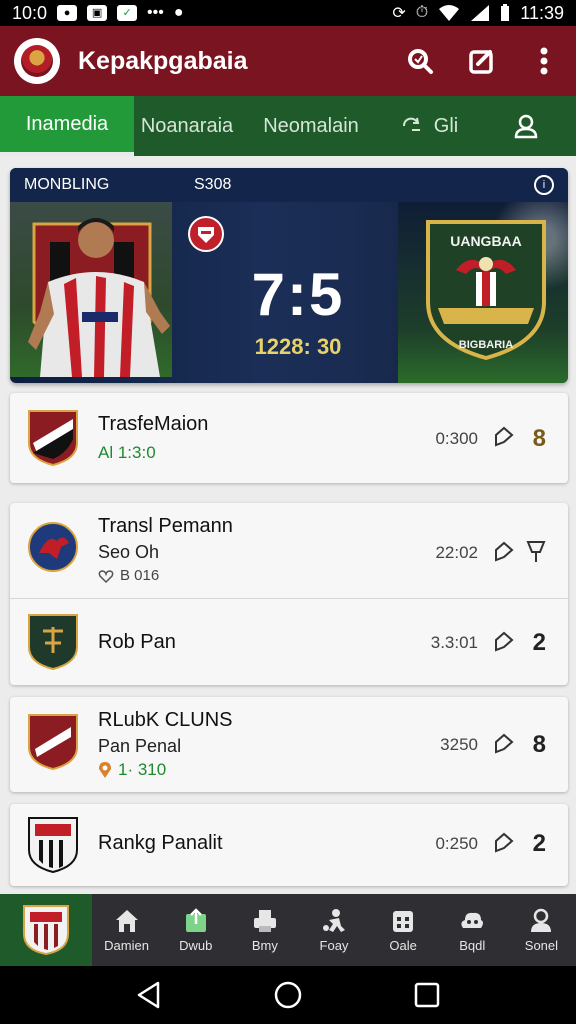 Image resolution: width=576 pixels, height=1024 pixels. I want to click on match-meta: B 016, so click(128, 575).